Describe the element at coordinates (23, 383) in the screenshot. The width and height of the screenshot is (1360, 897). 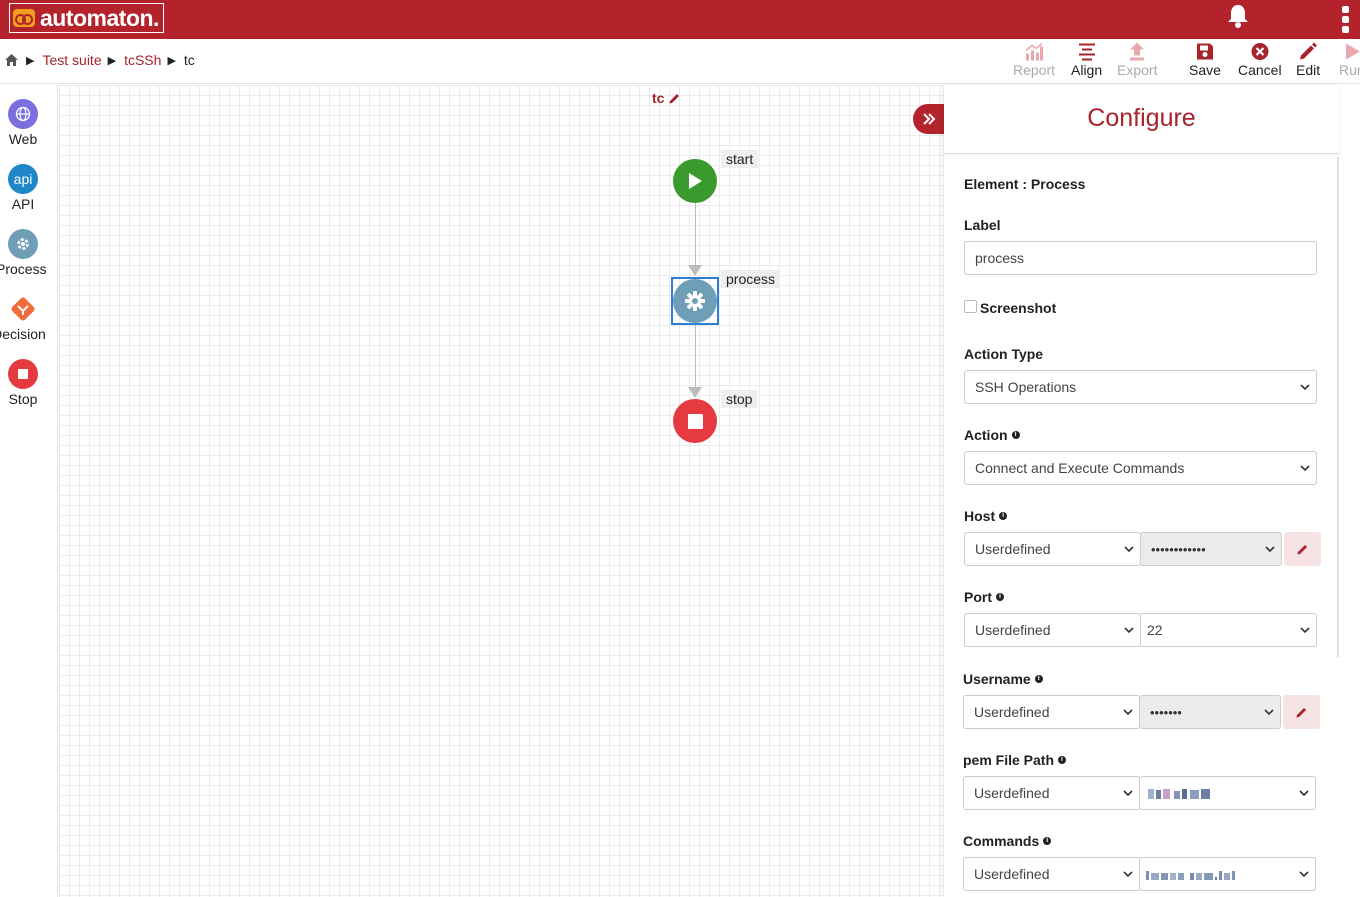
I see `palette-stop: Stop` at that location.